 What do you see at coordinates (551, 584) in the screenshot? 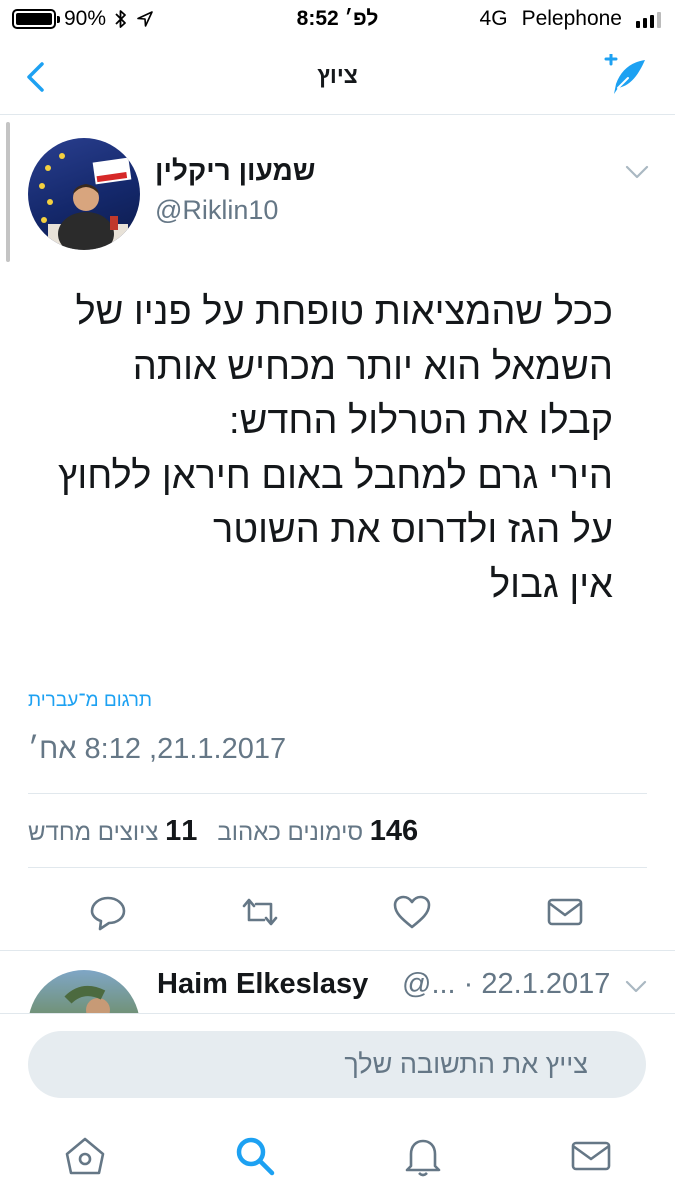
I see `tweet-line: אין גבול` at bounding box center [551, 584].